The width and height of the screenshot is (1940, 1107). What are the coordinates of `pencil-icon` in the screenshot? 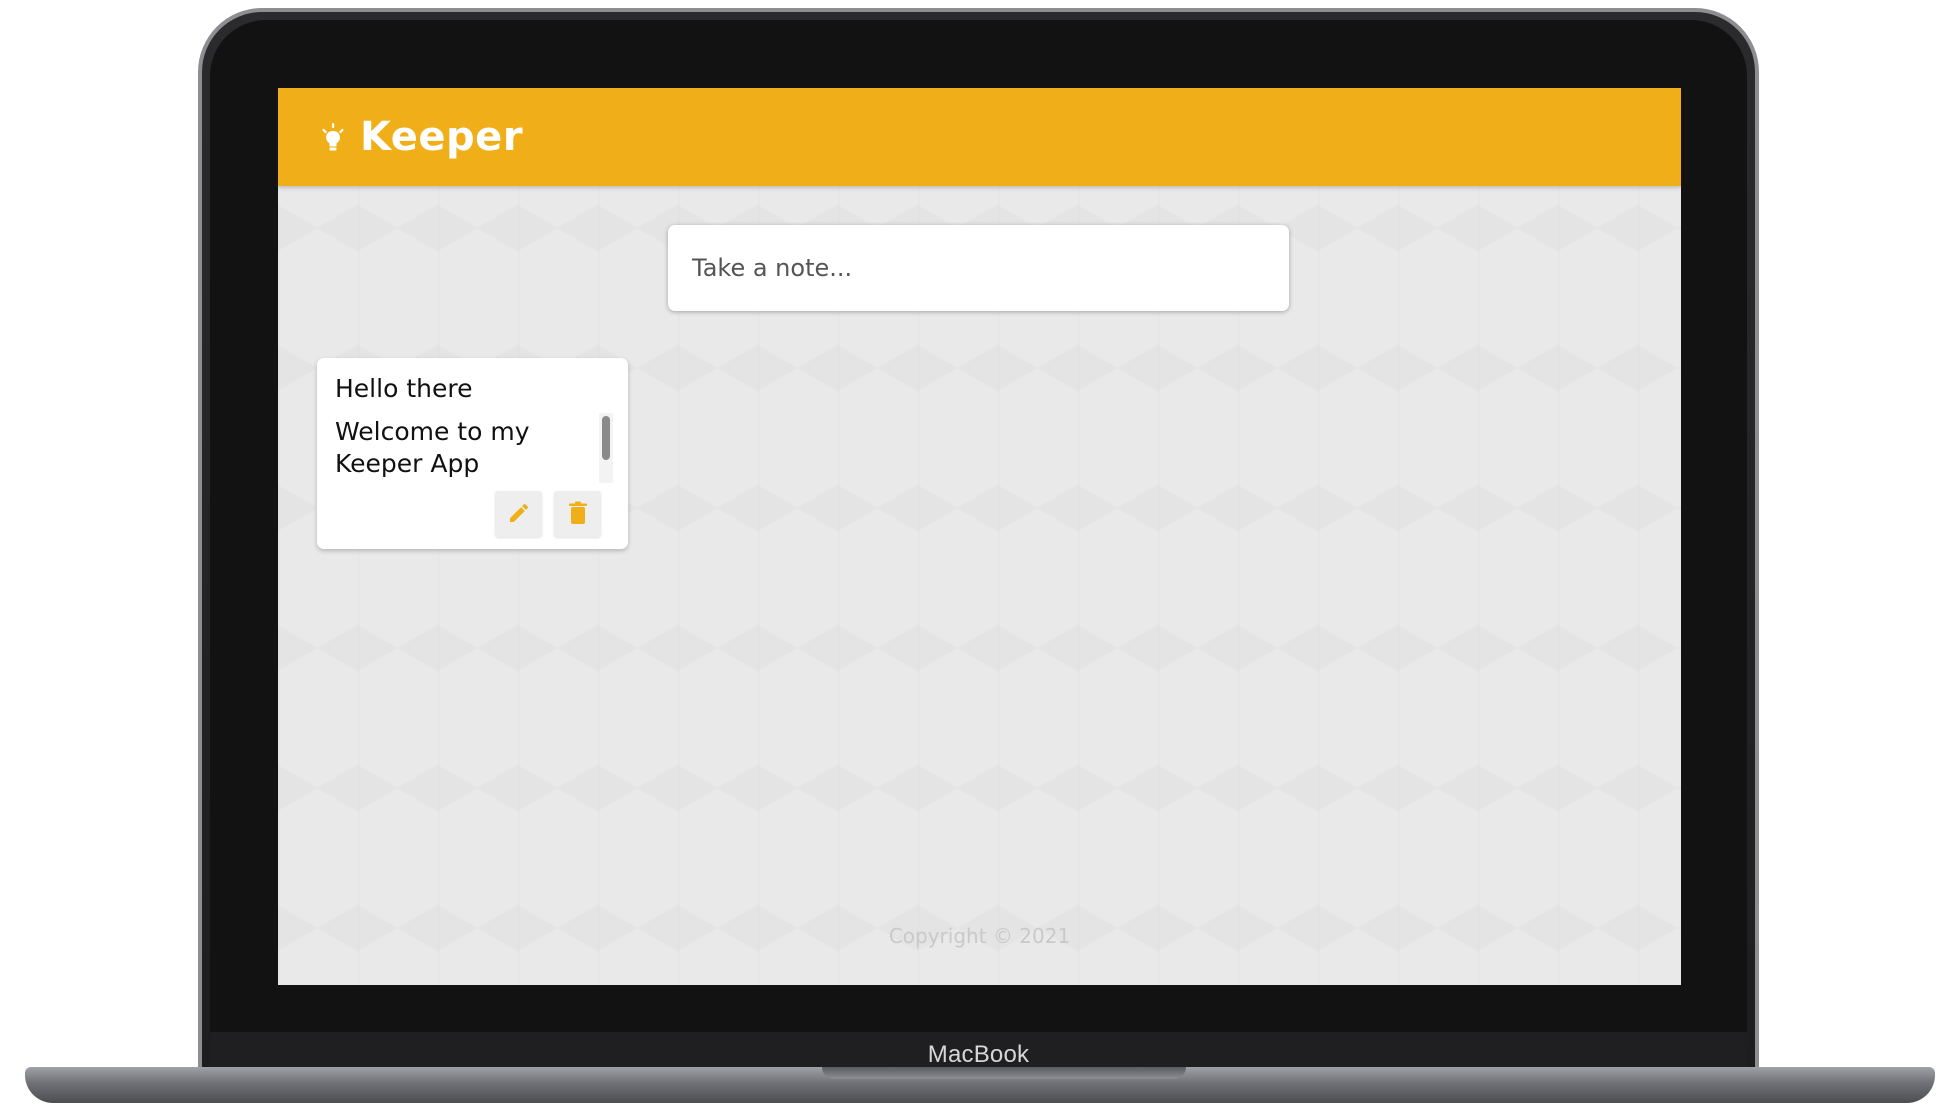 It's located at (519, 514).